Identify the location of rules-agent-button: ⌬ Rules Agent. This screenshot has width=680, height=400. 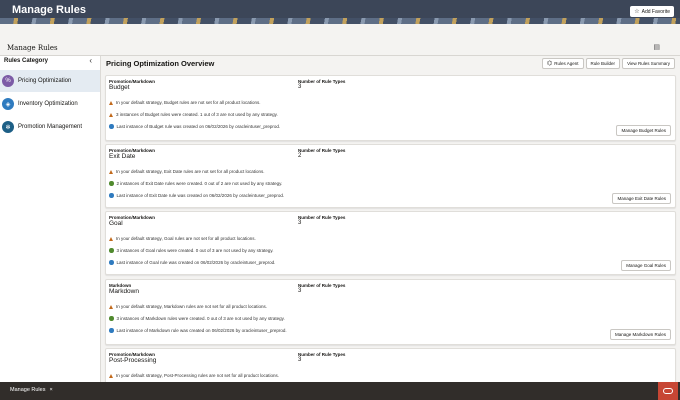
(563, 63).